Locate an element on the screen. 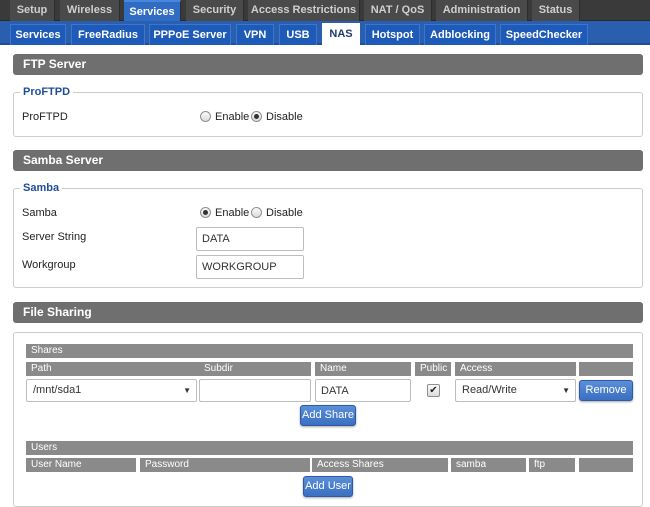 Image resolution: width=650 pixels, height=507 pixels. samba-server-header: Samba Server is located at coordinates (328, 160).